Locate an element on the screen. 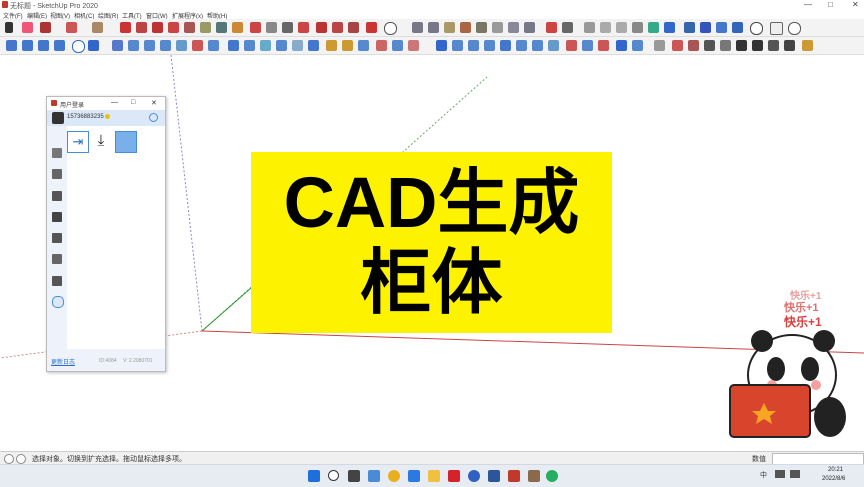 The width and height of the screenshot is (864, 487). zoom-icon is located at coordinates (287, 27).